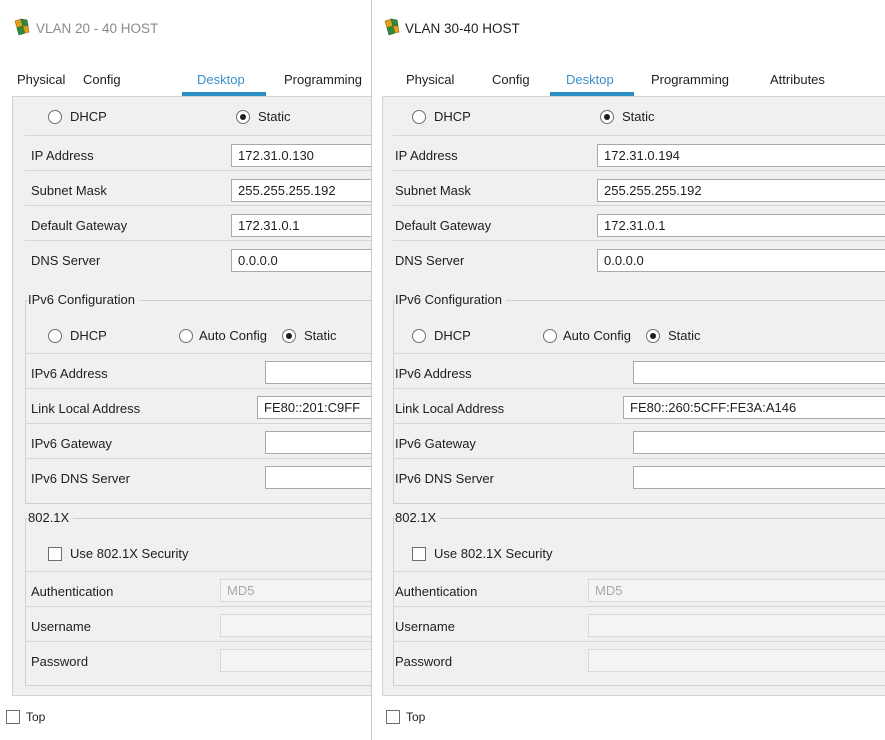 Image resolution: width=885 pixels, height=740 pixels. Describe the element at coordinates (194, 81) in the screenshot. I see `tab-bar: Physical Config Desktop Programming` at that location.